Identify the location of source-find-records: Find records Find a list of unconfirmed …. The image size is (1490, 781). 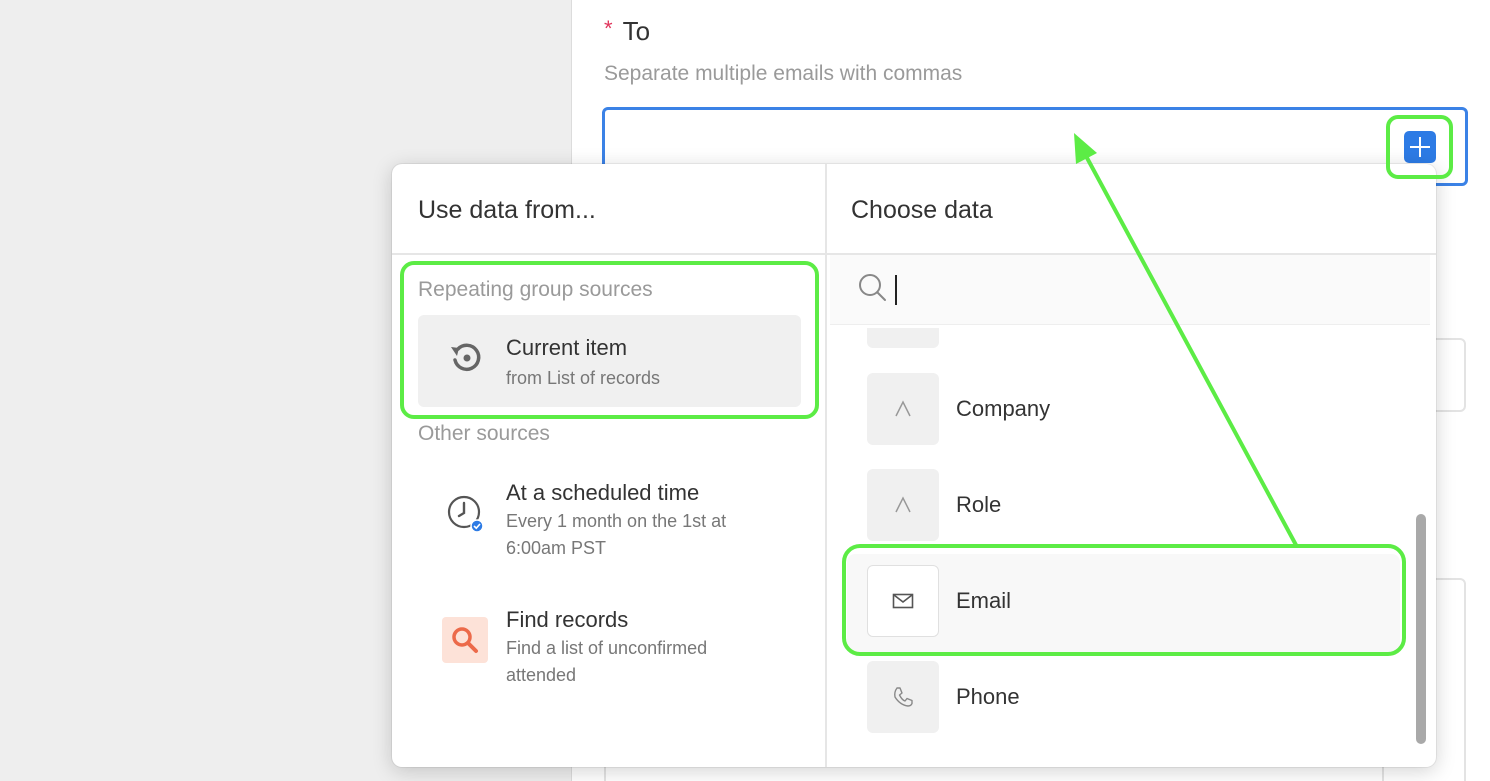
(609, 643).